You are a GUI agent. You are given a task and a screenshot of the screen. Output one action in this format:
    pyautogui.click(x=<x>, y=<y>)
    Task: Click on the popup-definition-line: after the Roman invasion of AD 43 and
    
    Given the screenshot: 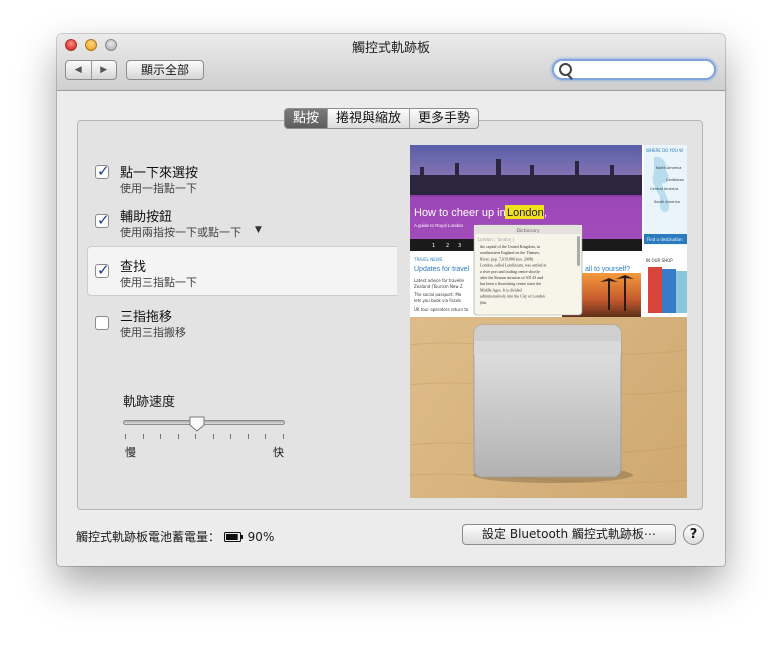 What is the action you would take?
    pyautogui.click(x=511, y=277)
    